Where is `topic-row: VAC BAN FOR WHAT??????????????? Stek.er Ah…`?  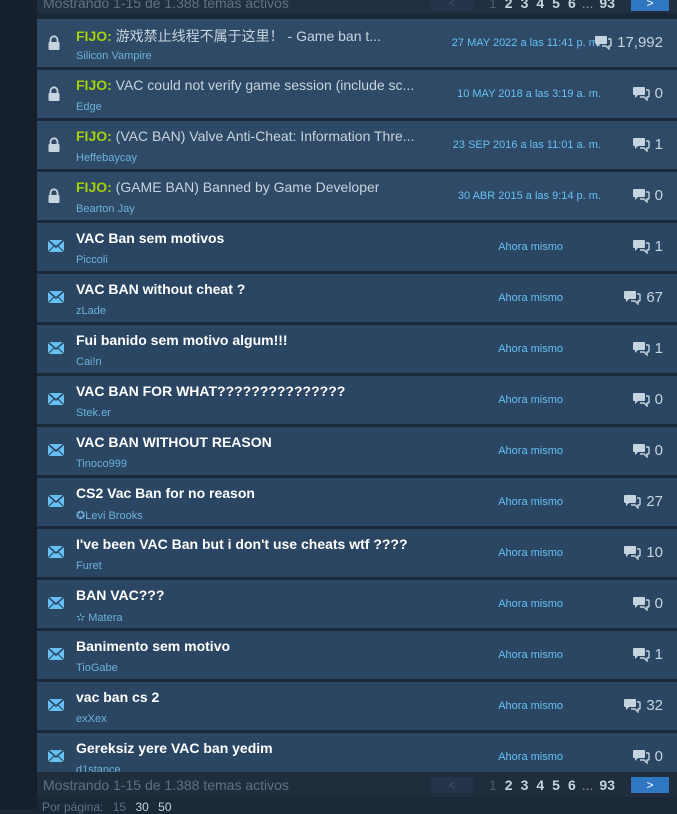
topic-row: VAC BAN FOR WHAT??????????????? Stek.er Ah… is located at coordinates (357, 400).